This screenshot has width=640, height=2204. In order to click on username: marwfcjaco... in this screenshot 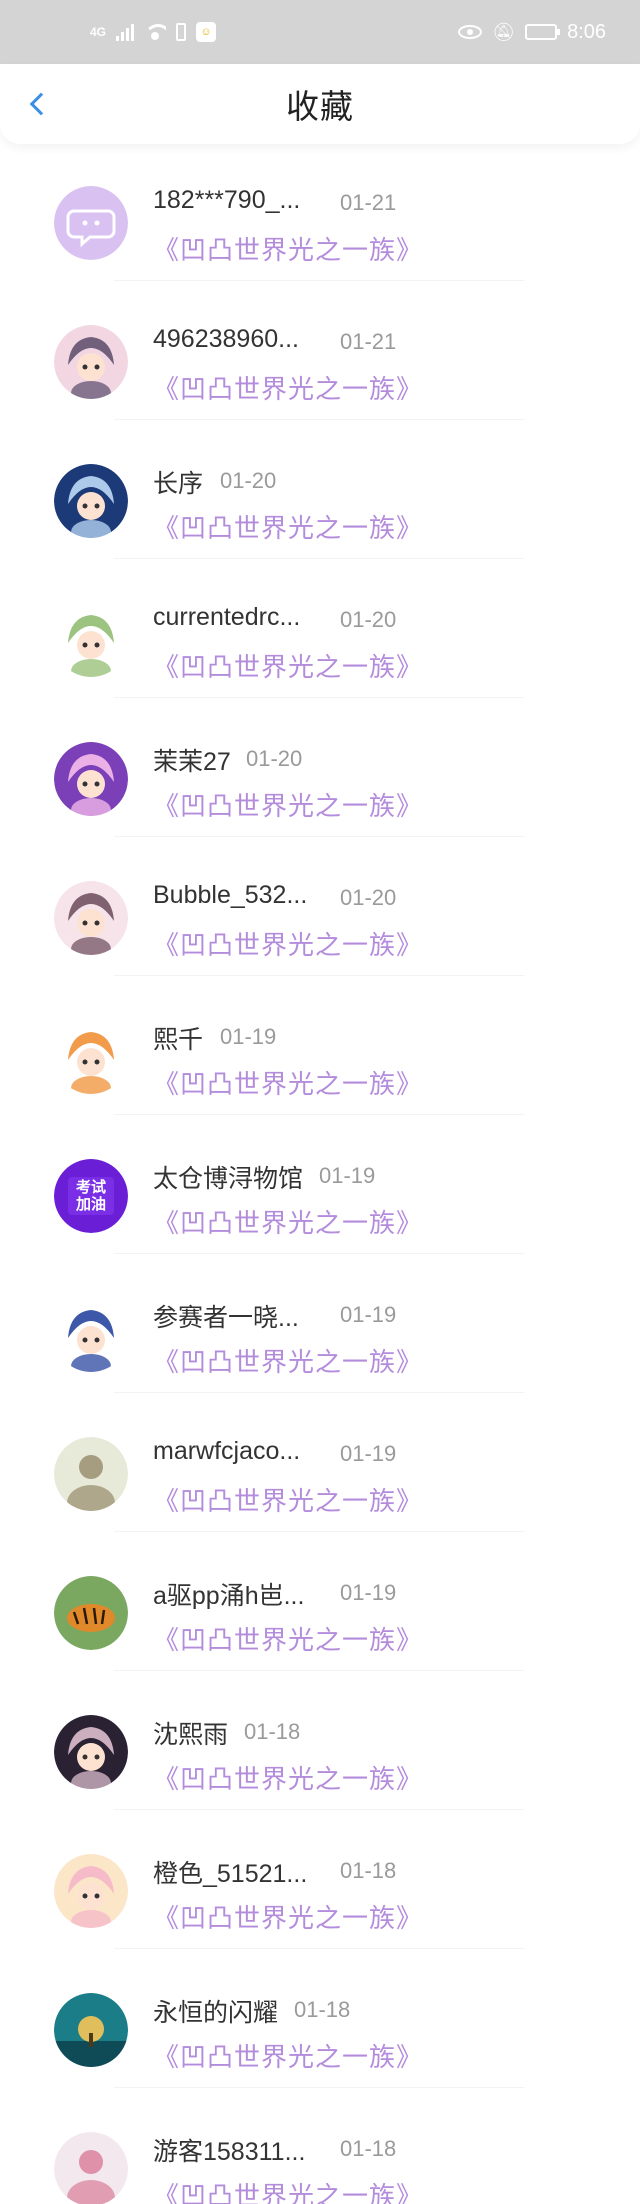, I will do `click(226, 1451)`.